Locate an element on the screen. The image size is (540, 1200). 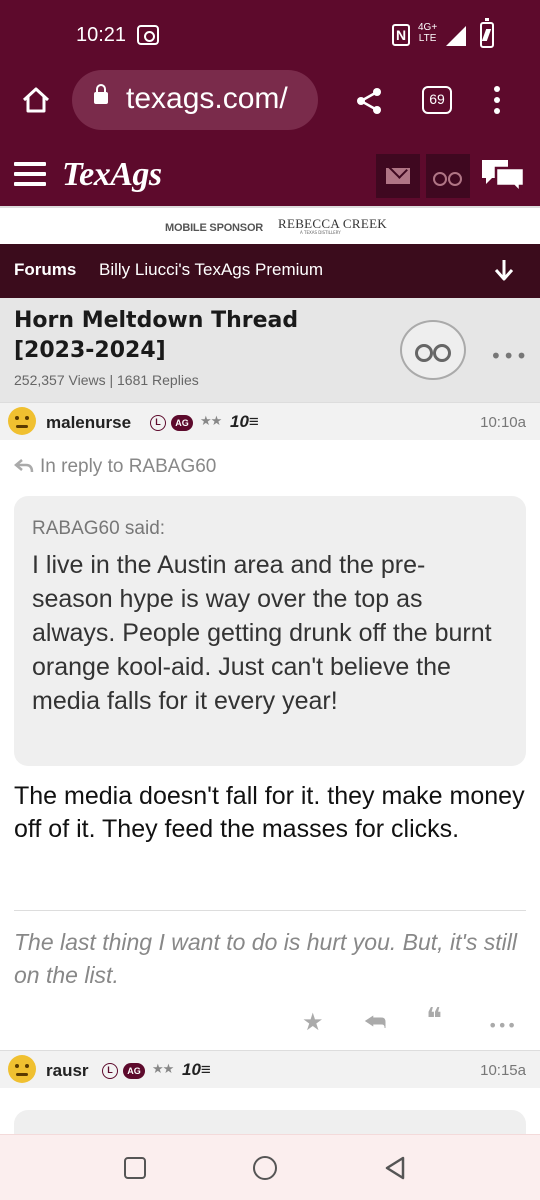
recents-icon is located at coordinates (135, 1168).